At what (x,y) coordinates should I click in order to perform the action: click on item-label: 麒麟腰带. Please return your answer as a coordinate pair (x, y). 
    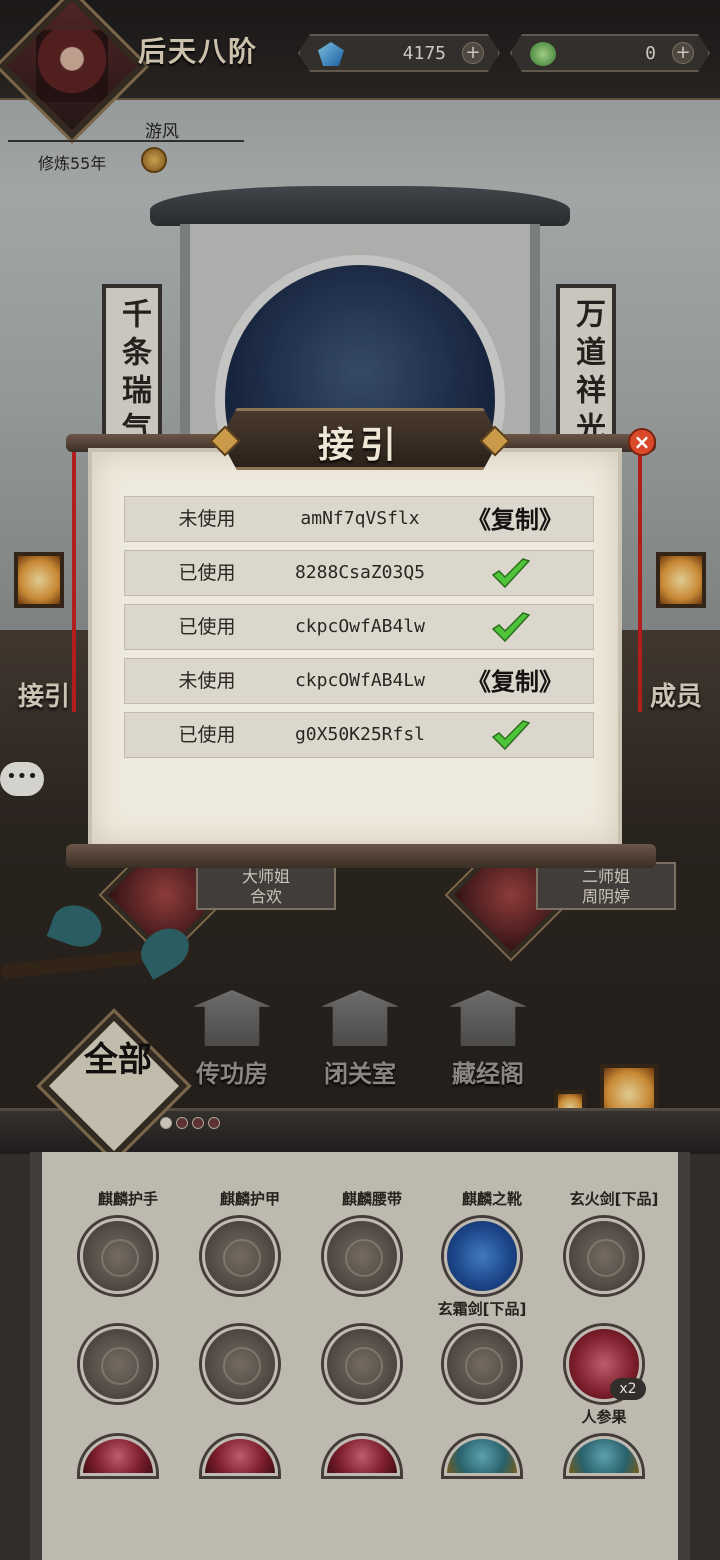
    Looking at the image, I should click on (371, 1199).